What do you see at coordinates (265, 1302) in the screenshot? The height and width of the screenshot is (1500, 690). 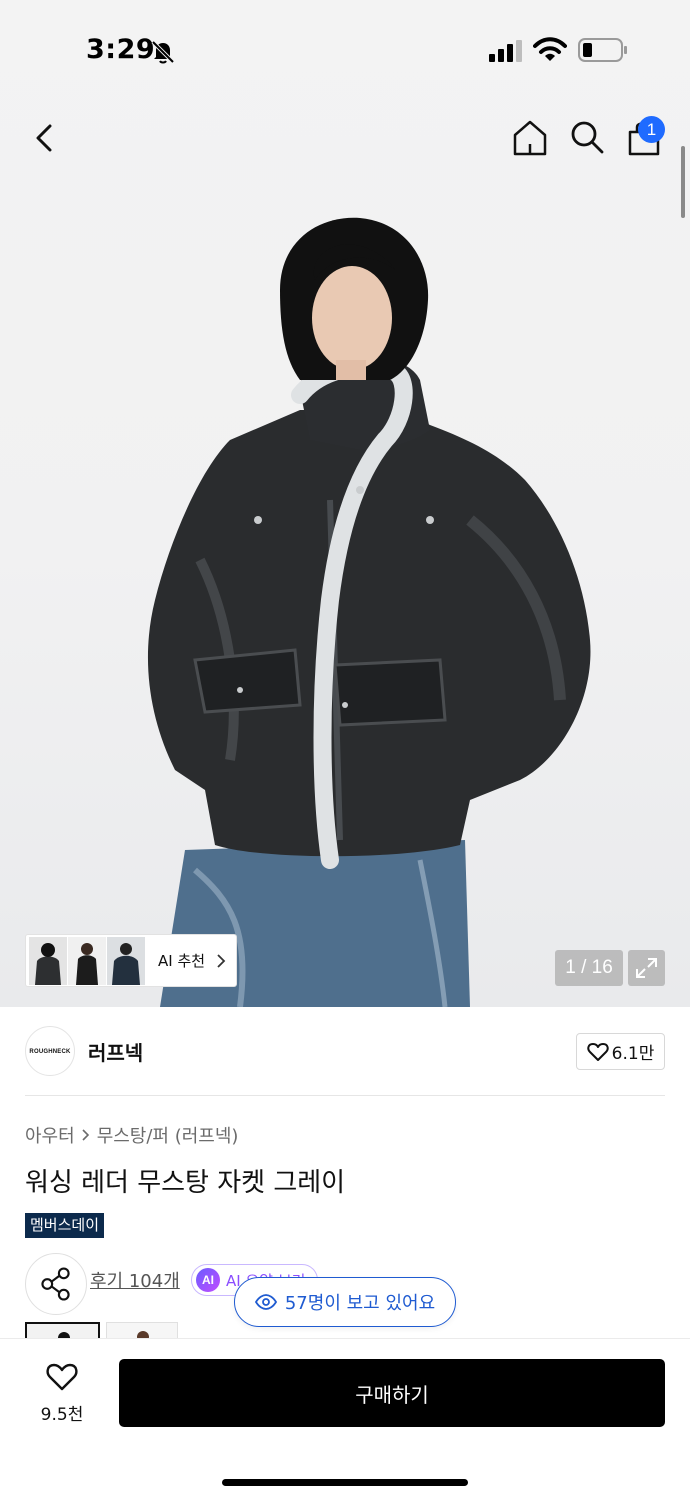 I see `eye-icon` at bounding box center [265, 1302].